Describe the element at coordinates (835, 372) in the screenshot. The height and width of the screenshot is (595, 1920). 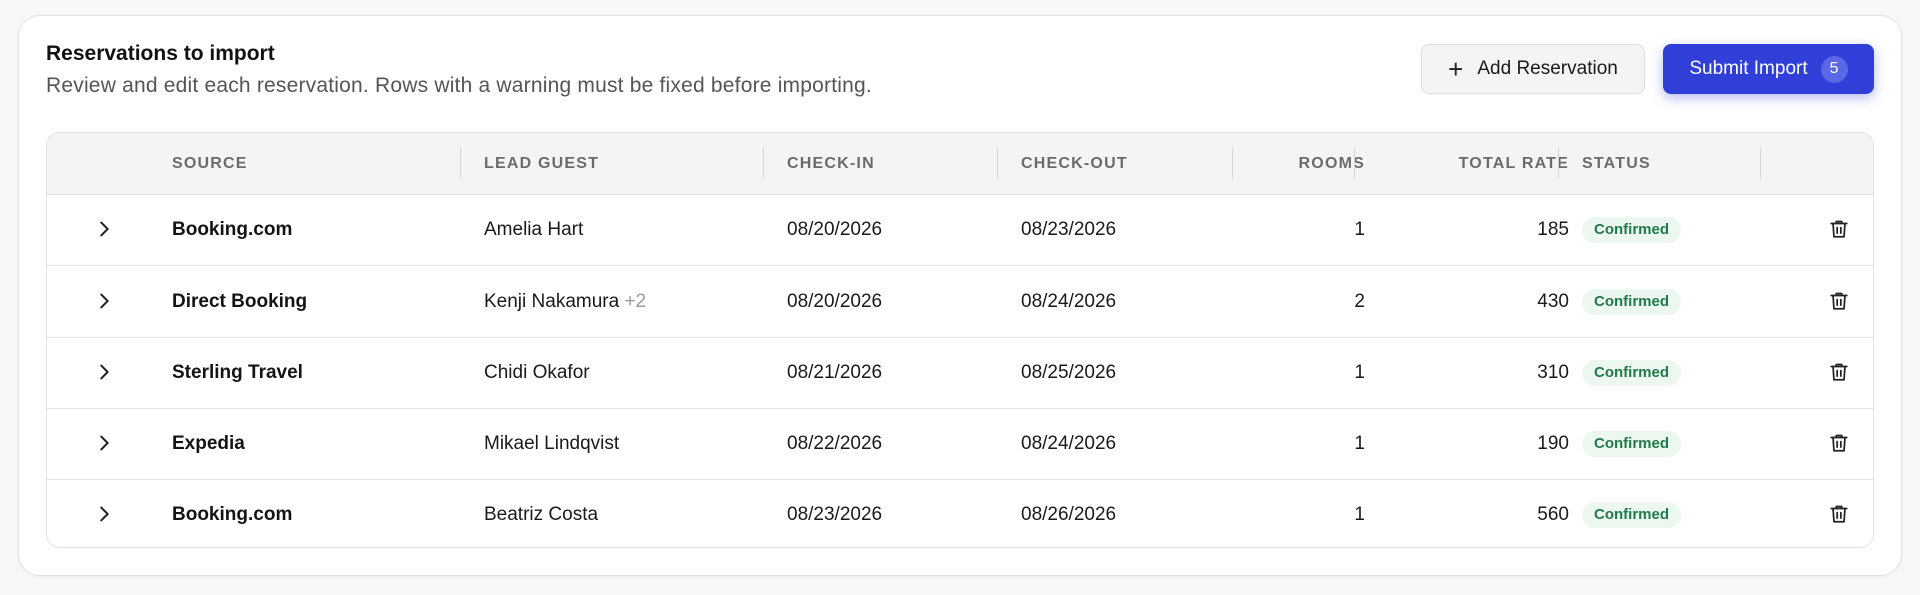
I see `check-in-cell: 08/21/2026` at that location.